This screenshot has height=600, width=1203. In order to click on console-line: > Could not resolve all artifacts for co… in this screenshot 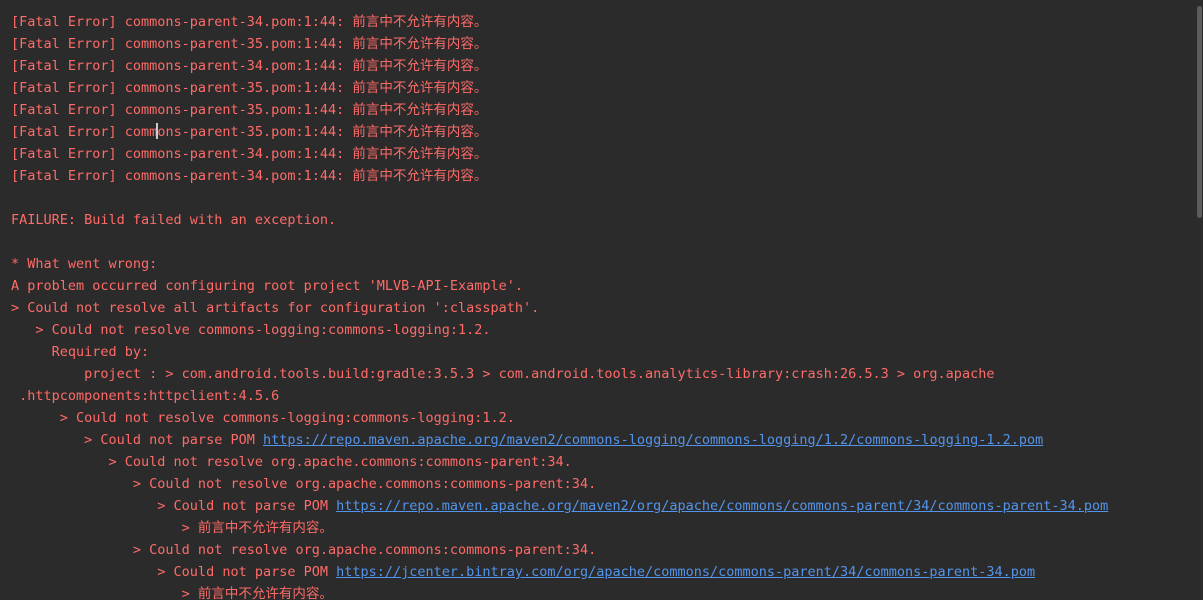, I will do `click(275, 308)`.